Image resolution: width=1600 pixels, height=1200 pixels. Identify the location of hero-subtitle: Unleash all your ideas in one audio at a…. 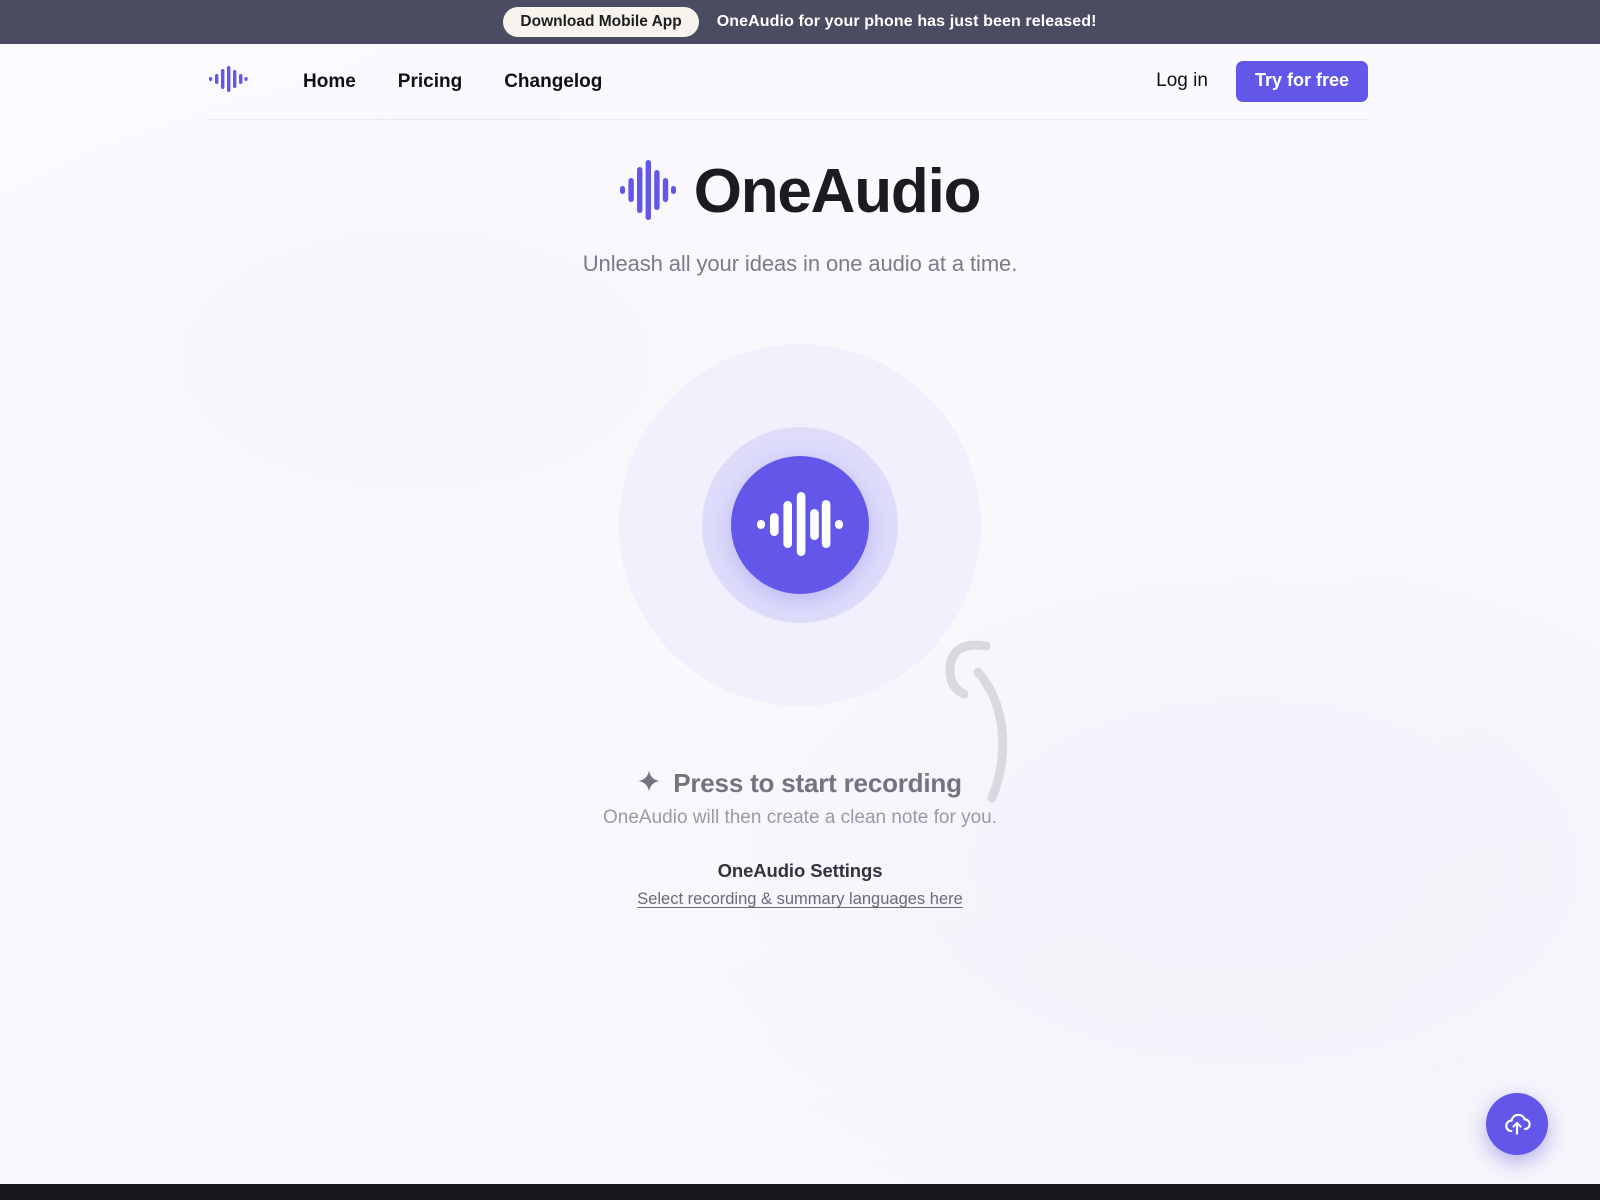
(800, 263).